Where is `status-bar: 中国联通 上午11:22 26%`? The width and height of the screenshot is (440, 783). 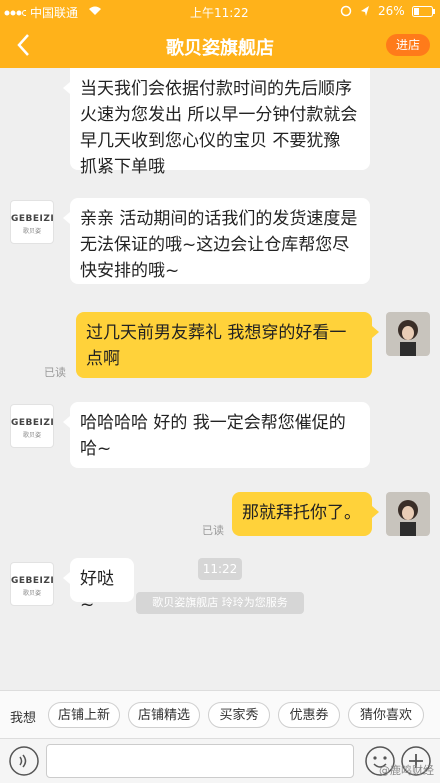 status-bar: 中国联通 上午11:22 26% is located at coordinates (220, 11).